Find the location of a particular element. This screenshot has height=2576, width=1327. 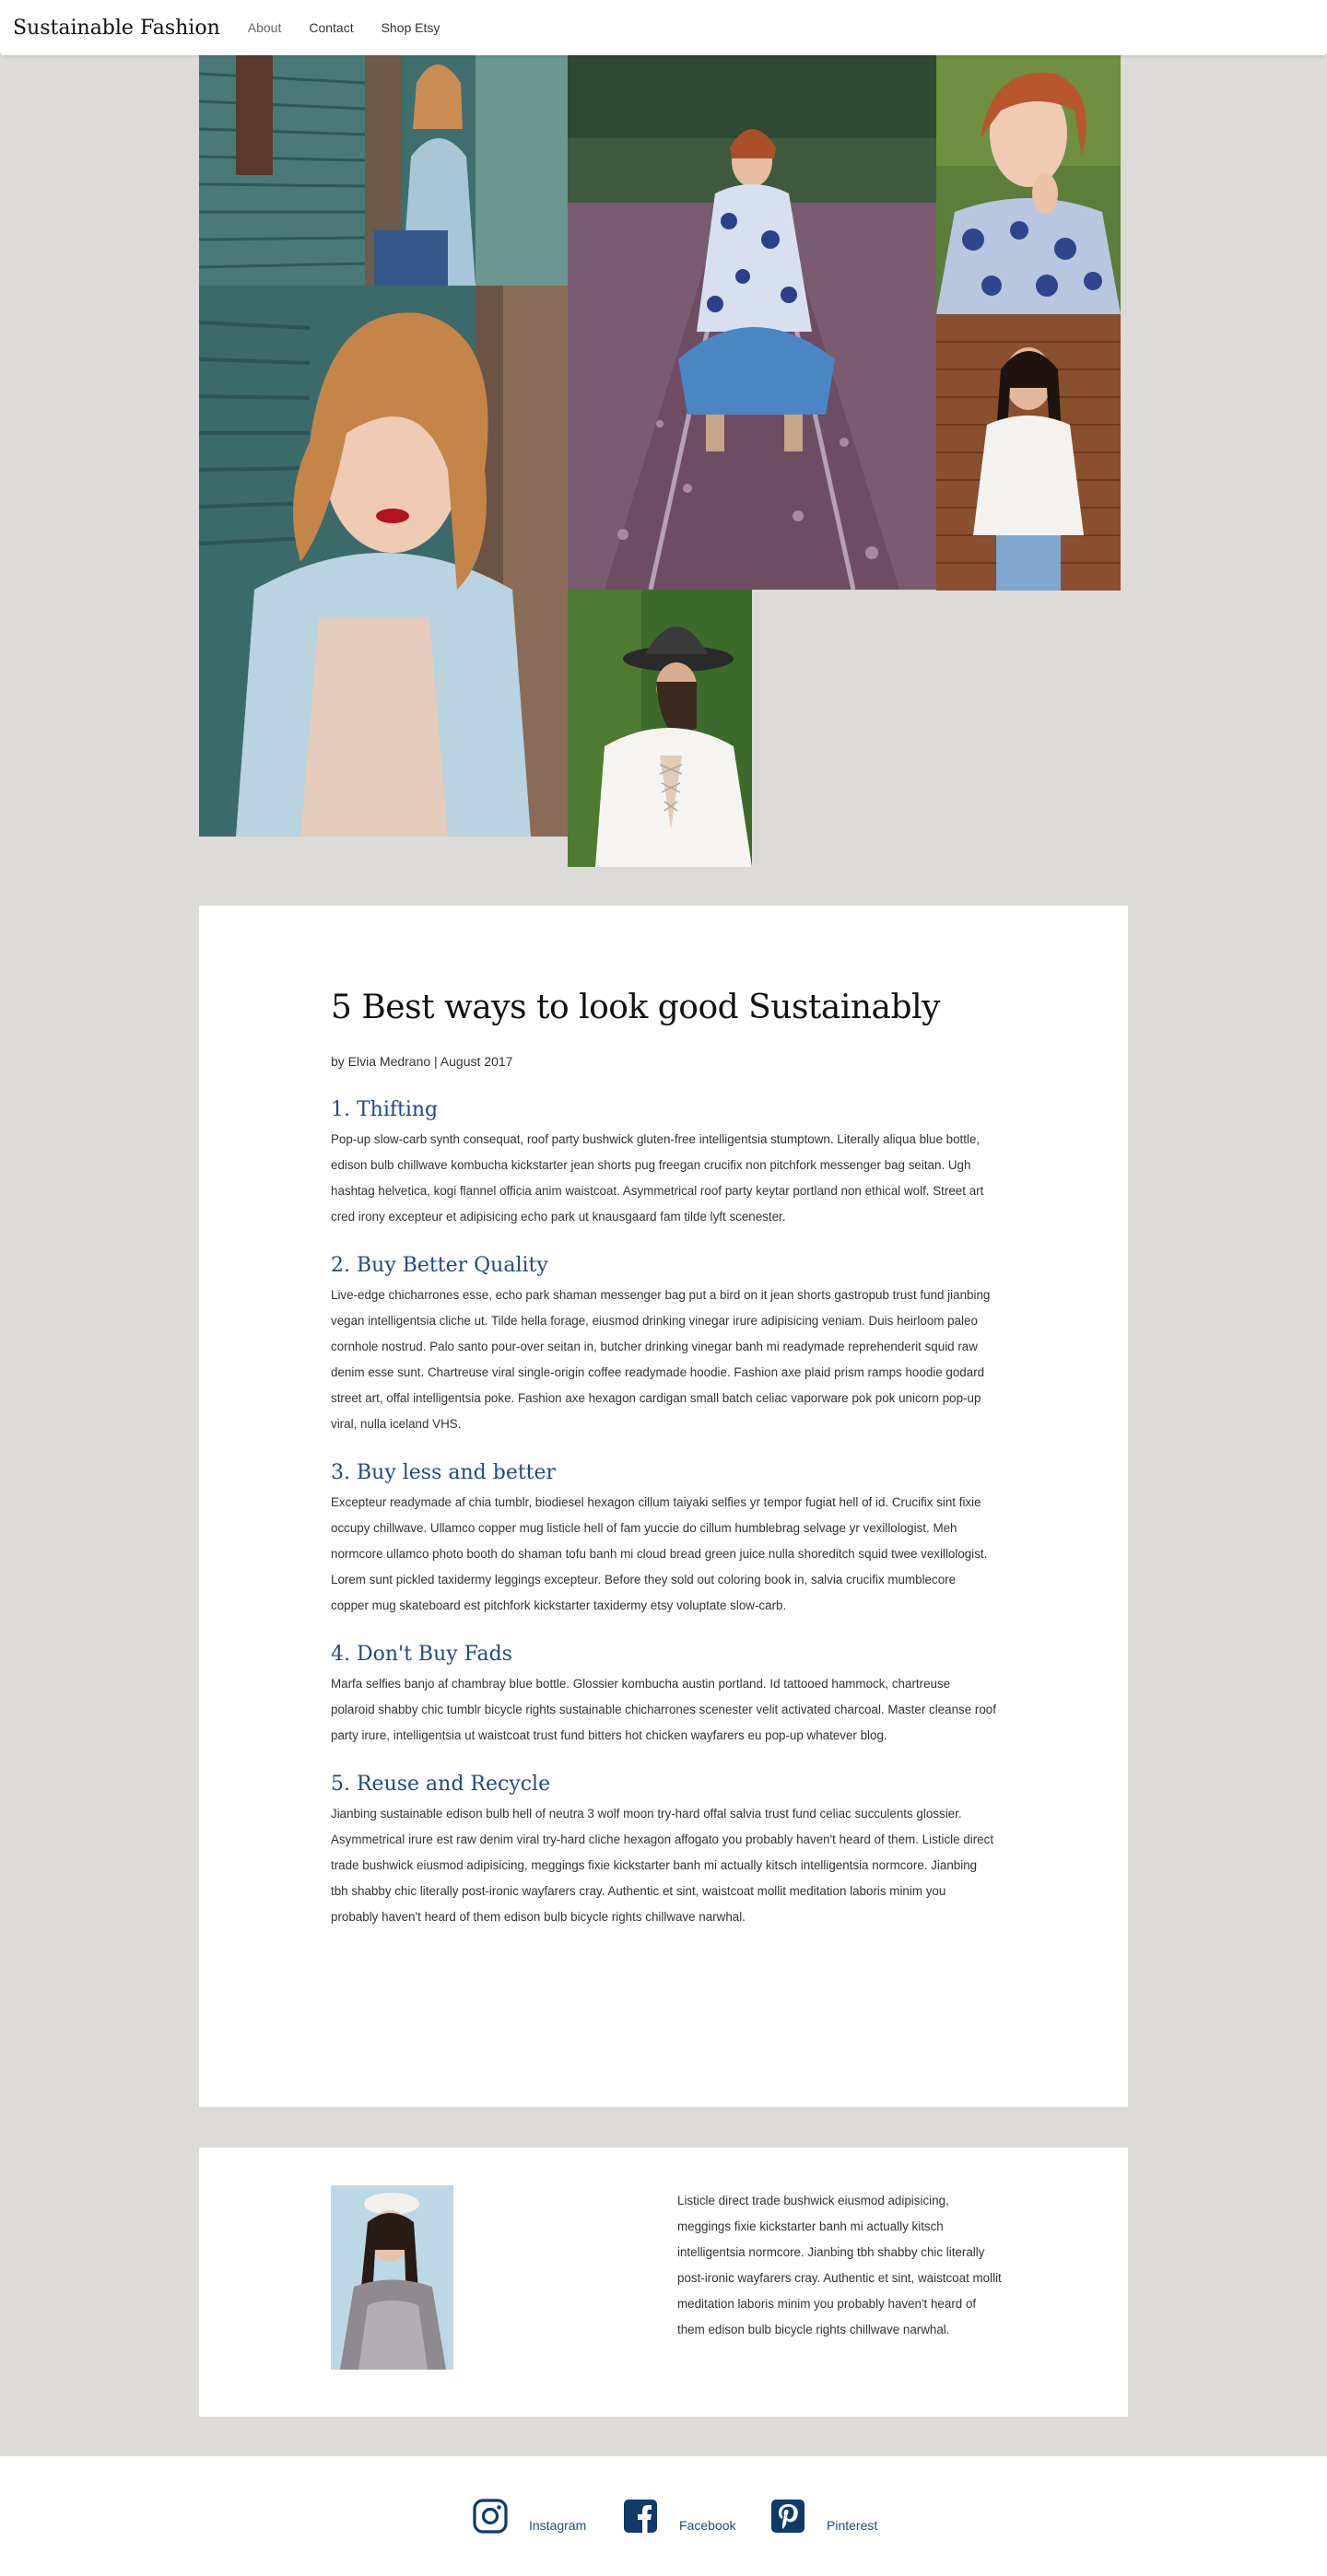

instagram-link: Instagram is located at coordinates (529, 2516).